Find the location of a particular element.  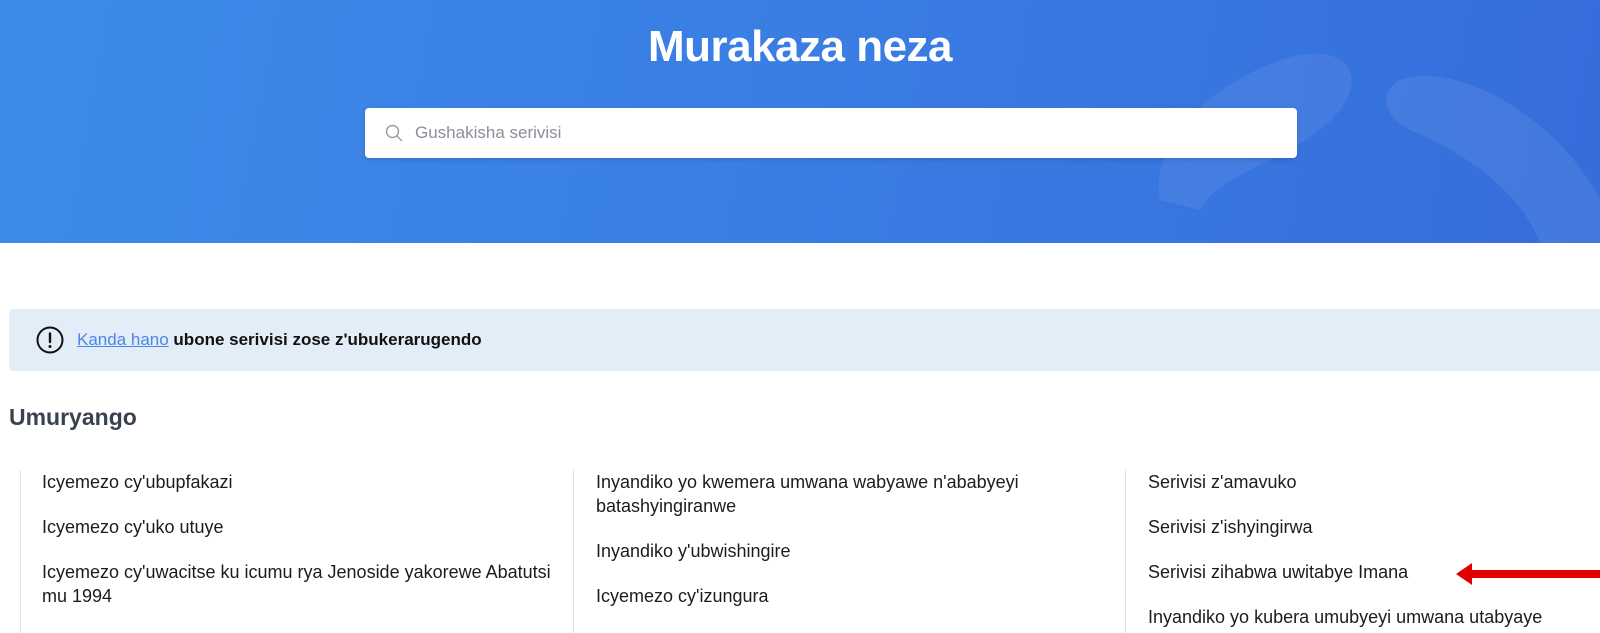

search-bar is located at coordinates (831, 133).